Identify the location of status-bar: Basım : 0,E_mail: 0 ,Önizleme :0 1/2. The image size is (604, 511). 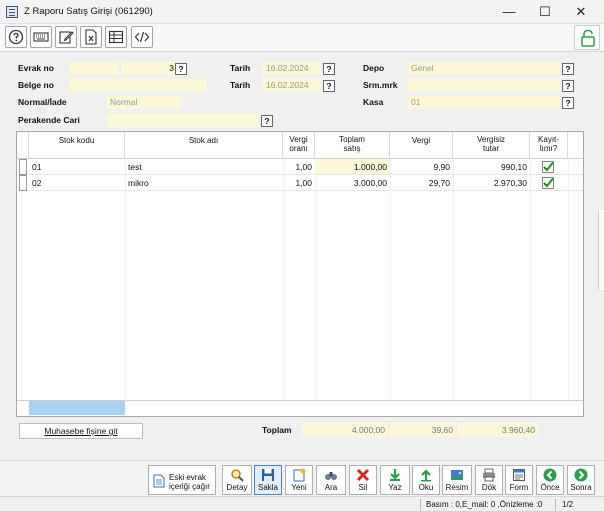
(302, 503).